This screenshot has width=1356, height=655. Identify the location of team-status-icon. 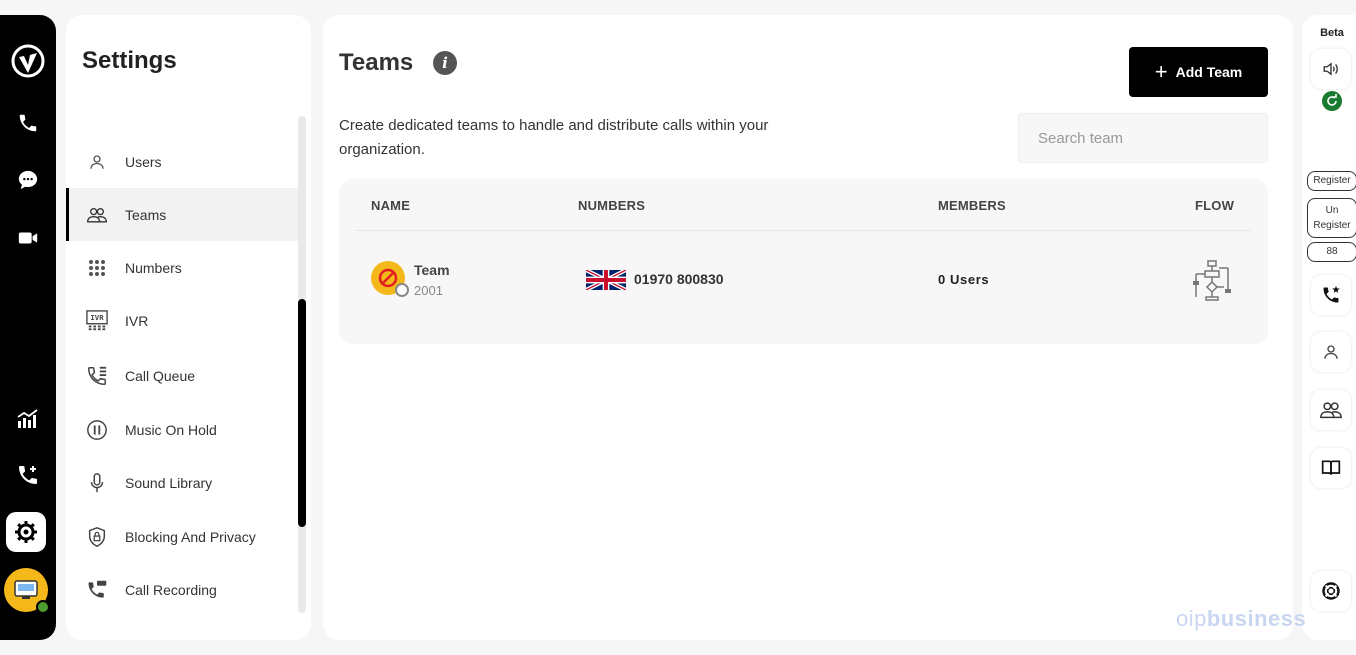
(390, 279).